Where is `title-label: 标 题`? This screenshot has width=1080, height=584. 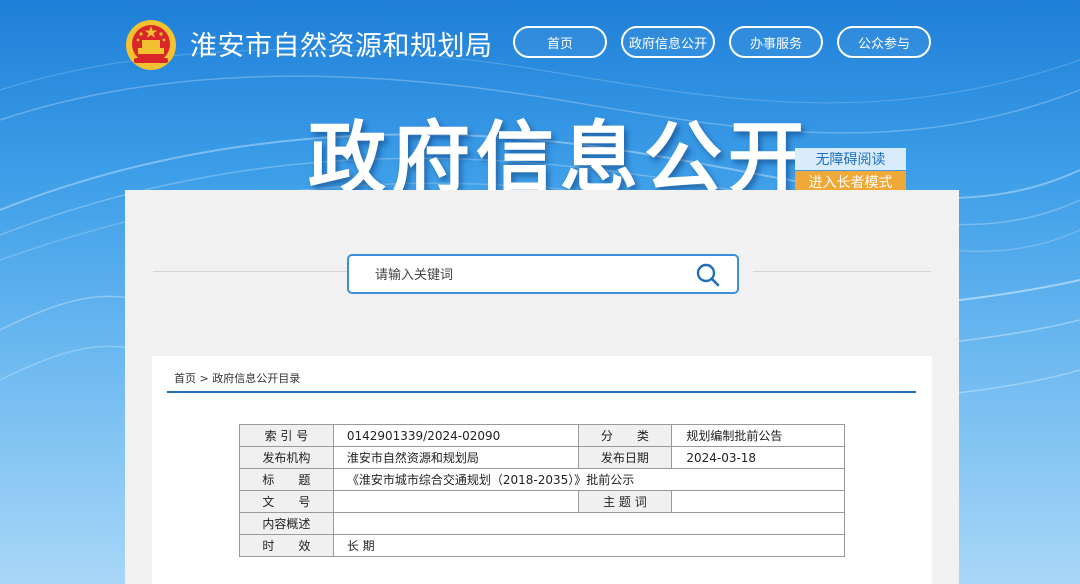 title-label: 标 题 is located at coordinates (286, 479).